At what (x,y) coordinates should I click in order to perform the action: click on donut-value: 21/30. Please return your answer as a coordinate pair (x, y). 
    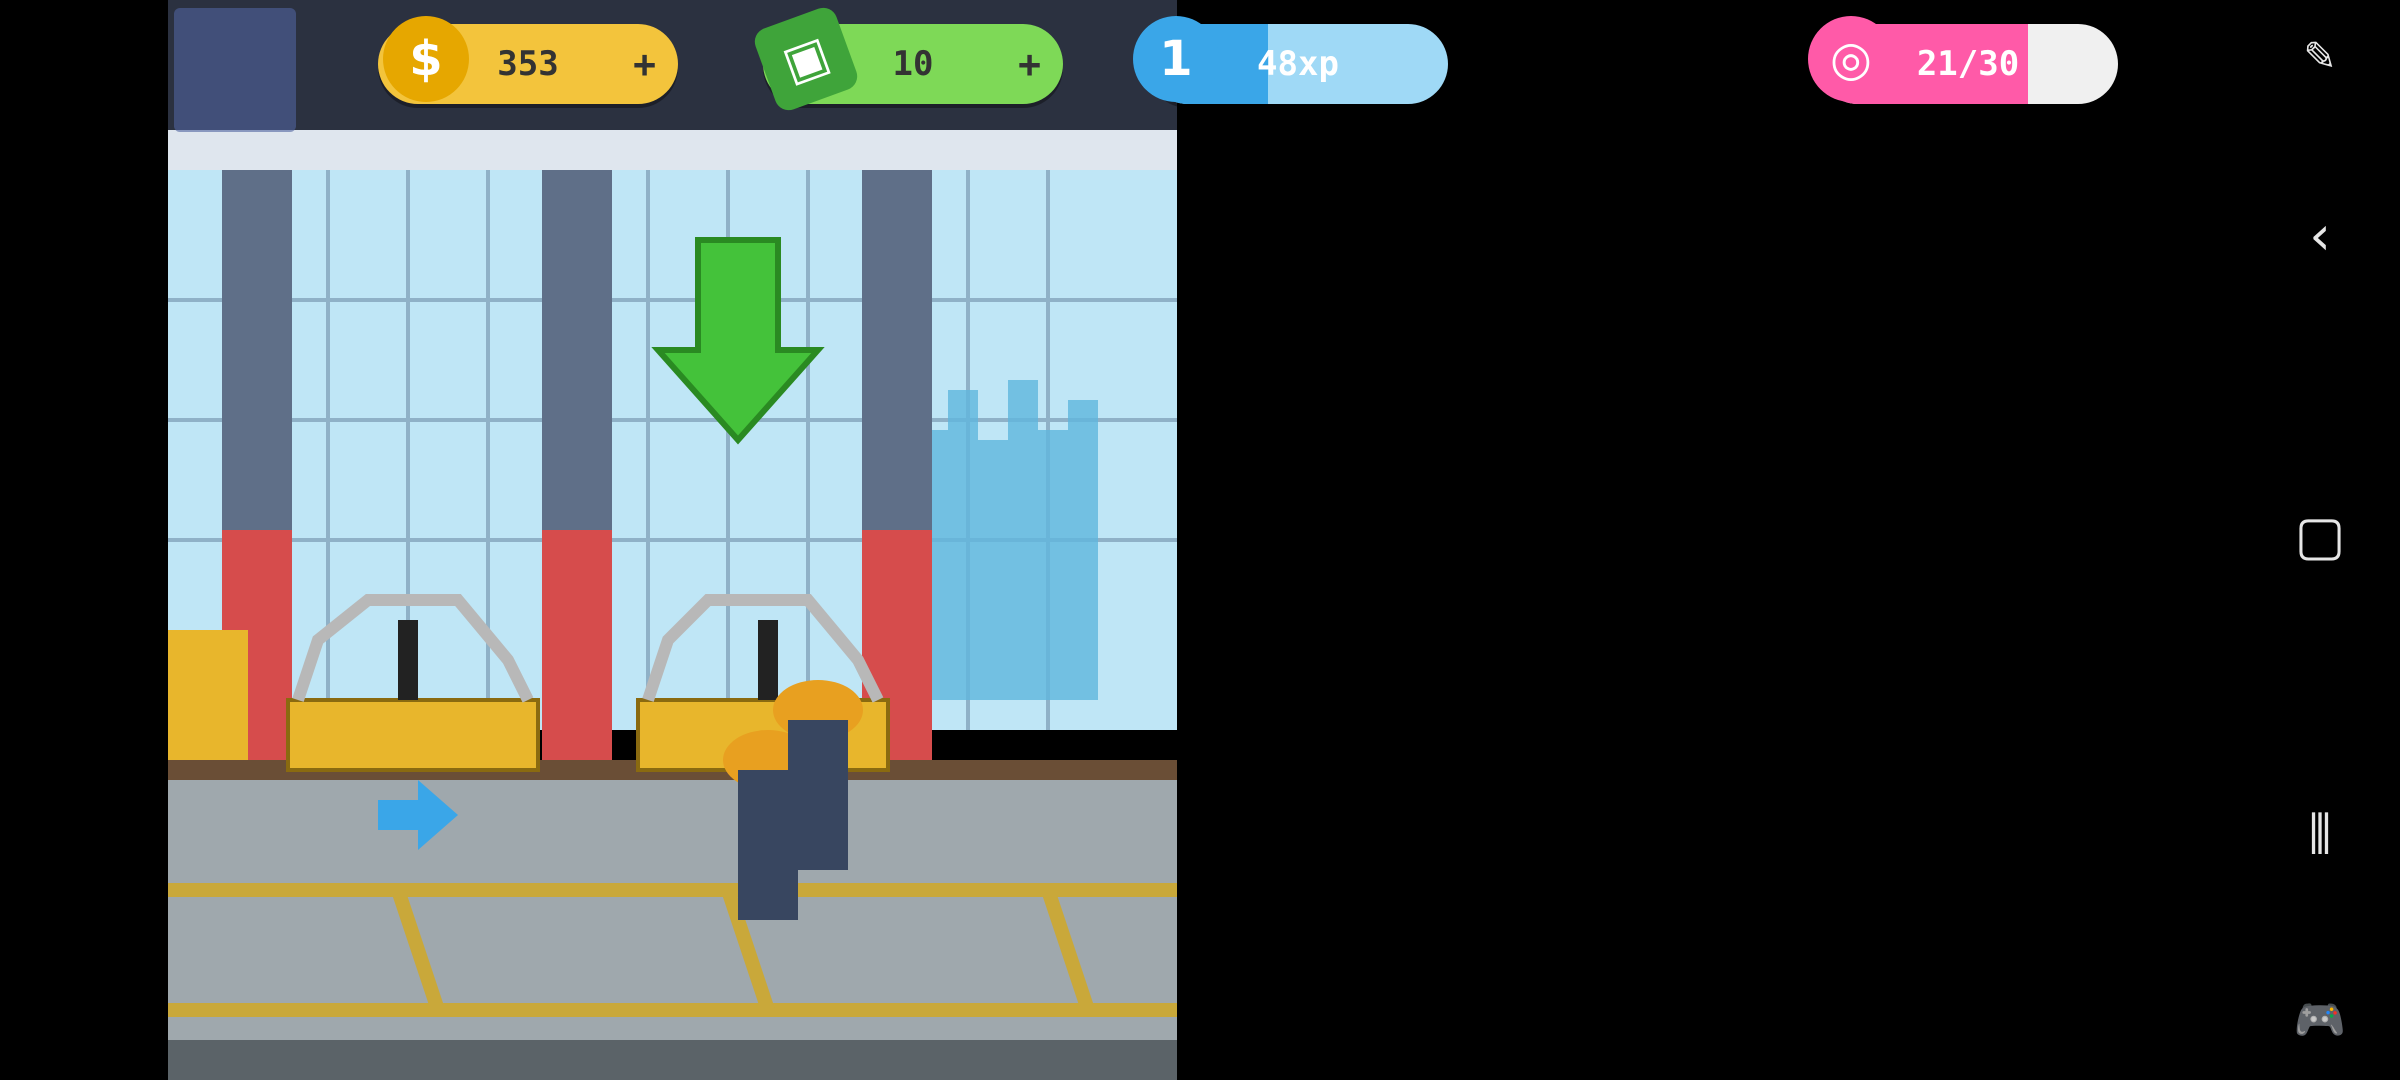
    Looking at the image, I should click on (1968, 64).